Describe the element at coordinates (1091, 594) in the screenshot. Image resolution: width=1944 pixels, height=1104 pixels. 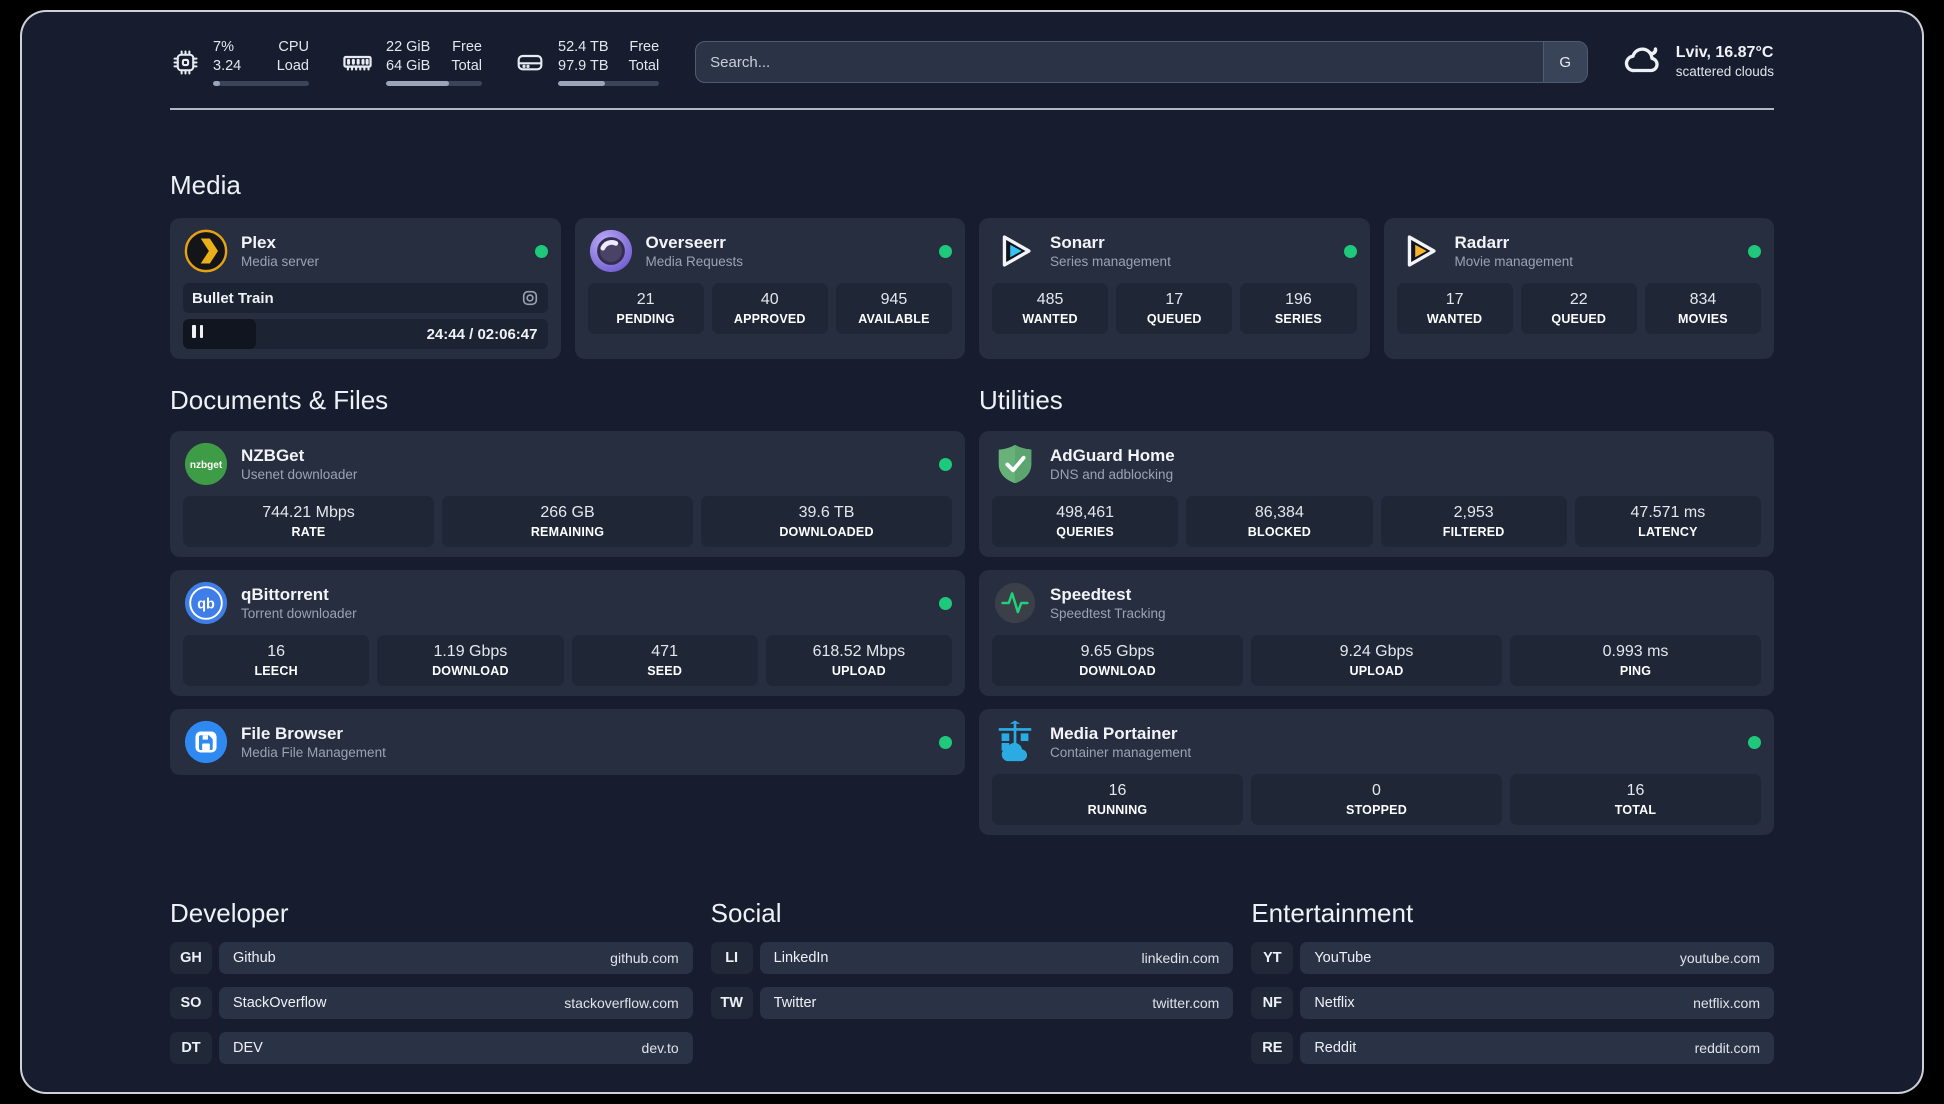
I see `app-name: Speedtest` at that location.